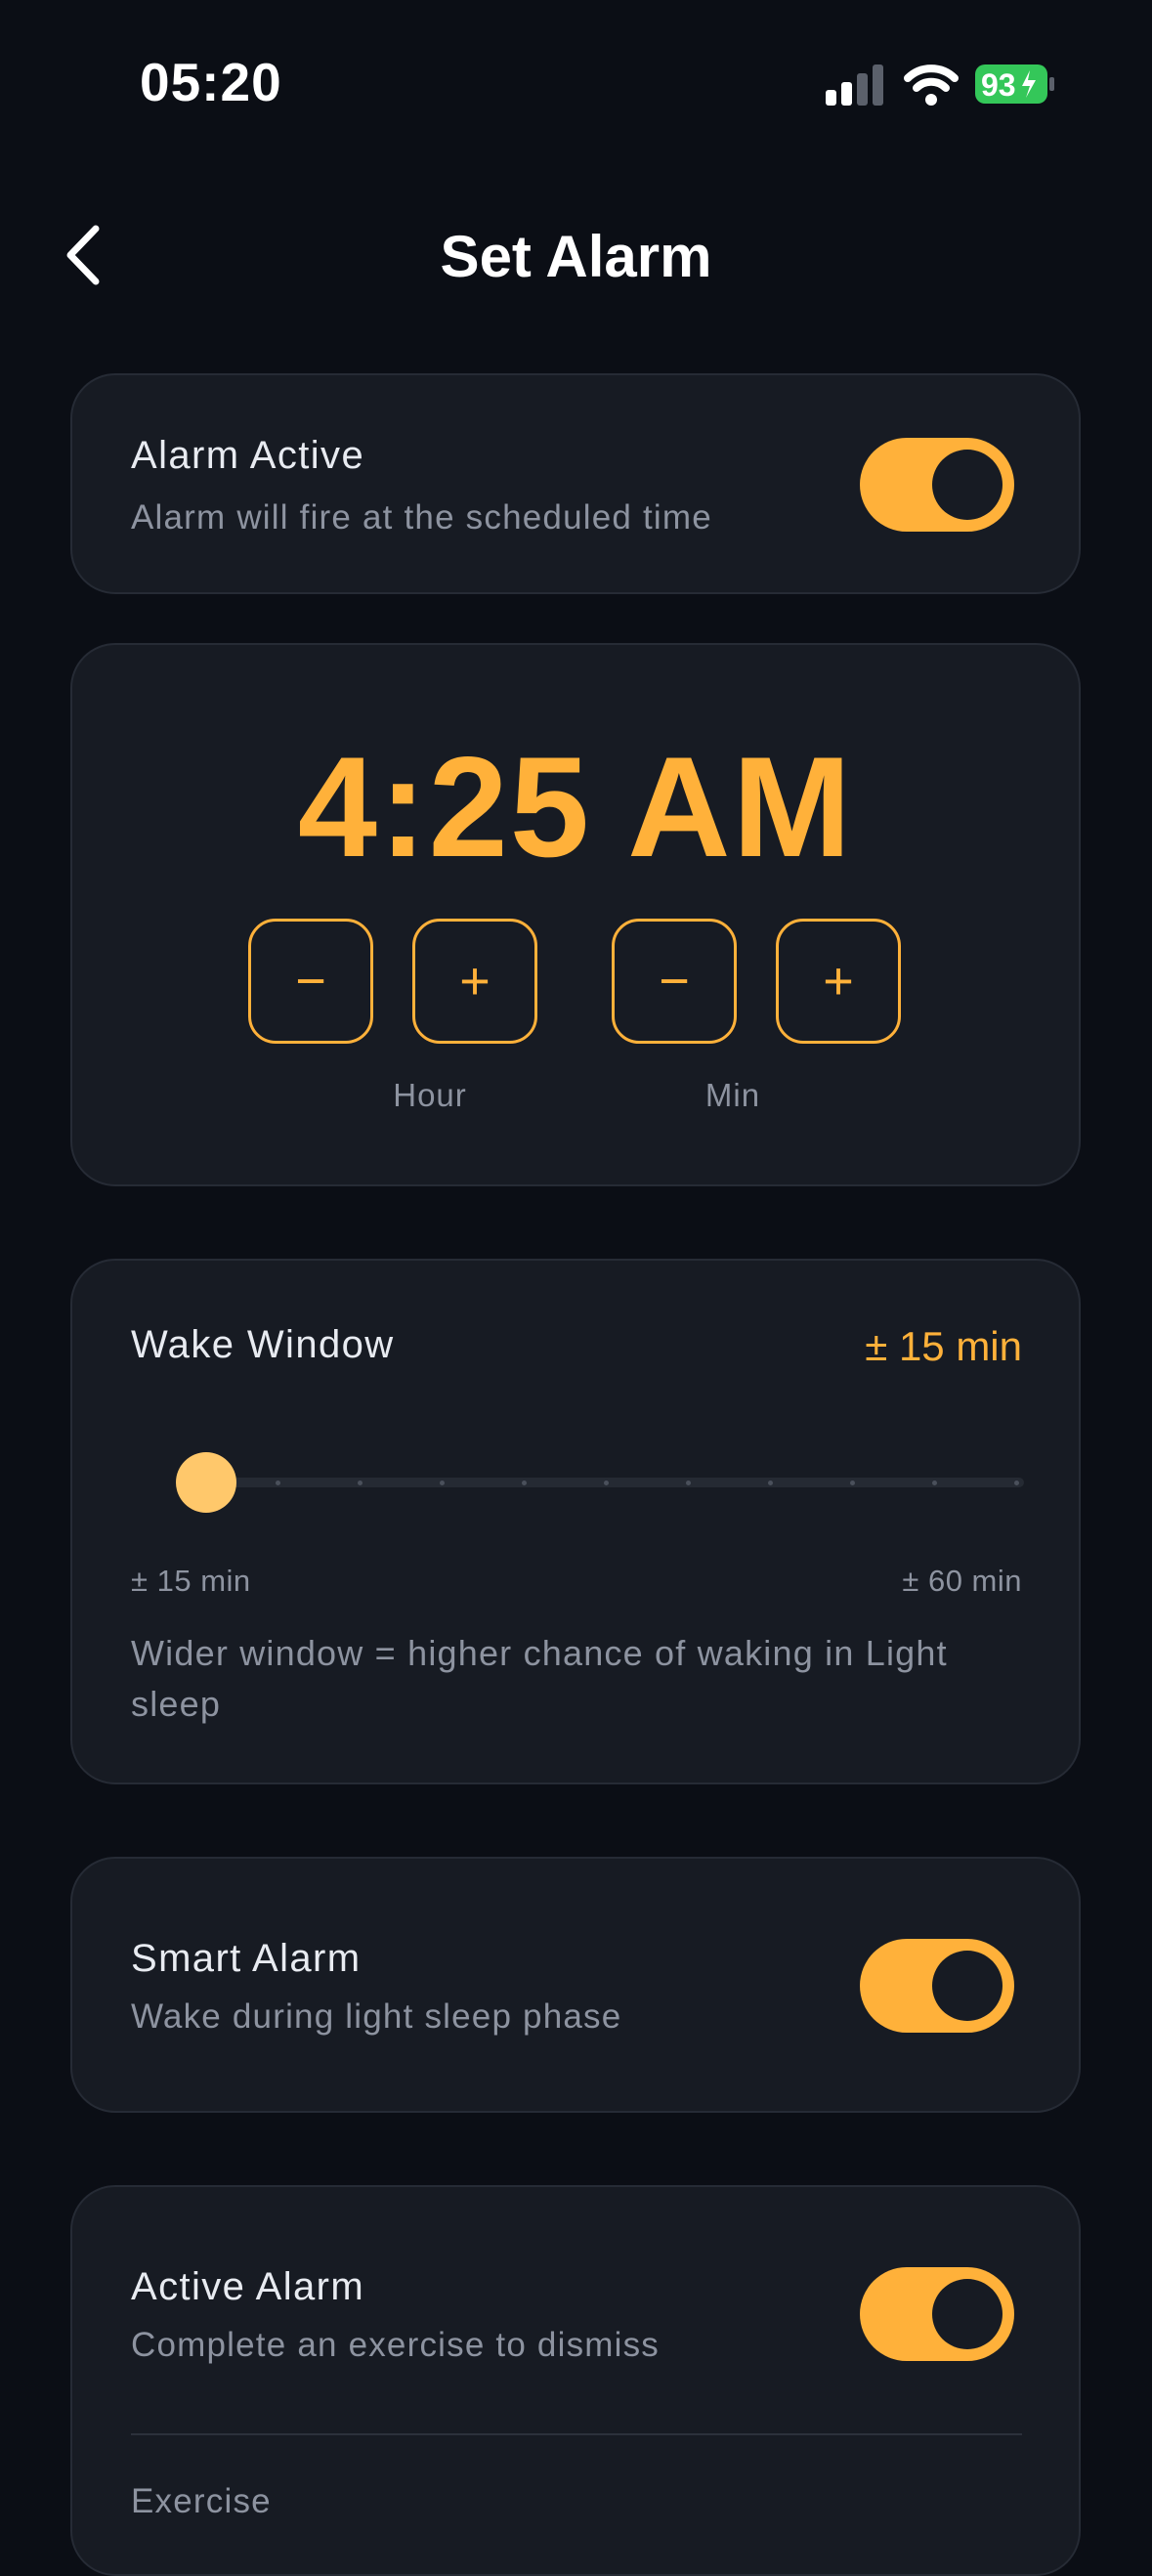 This screenshot has width=1152, height=2576. I want to click on hour-label: Hour, so click(430, 1095).